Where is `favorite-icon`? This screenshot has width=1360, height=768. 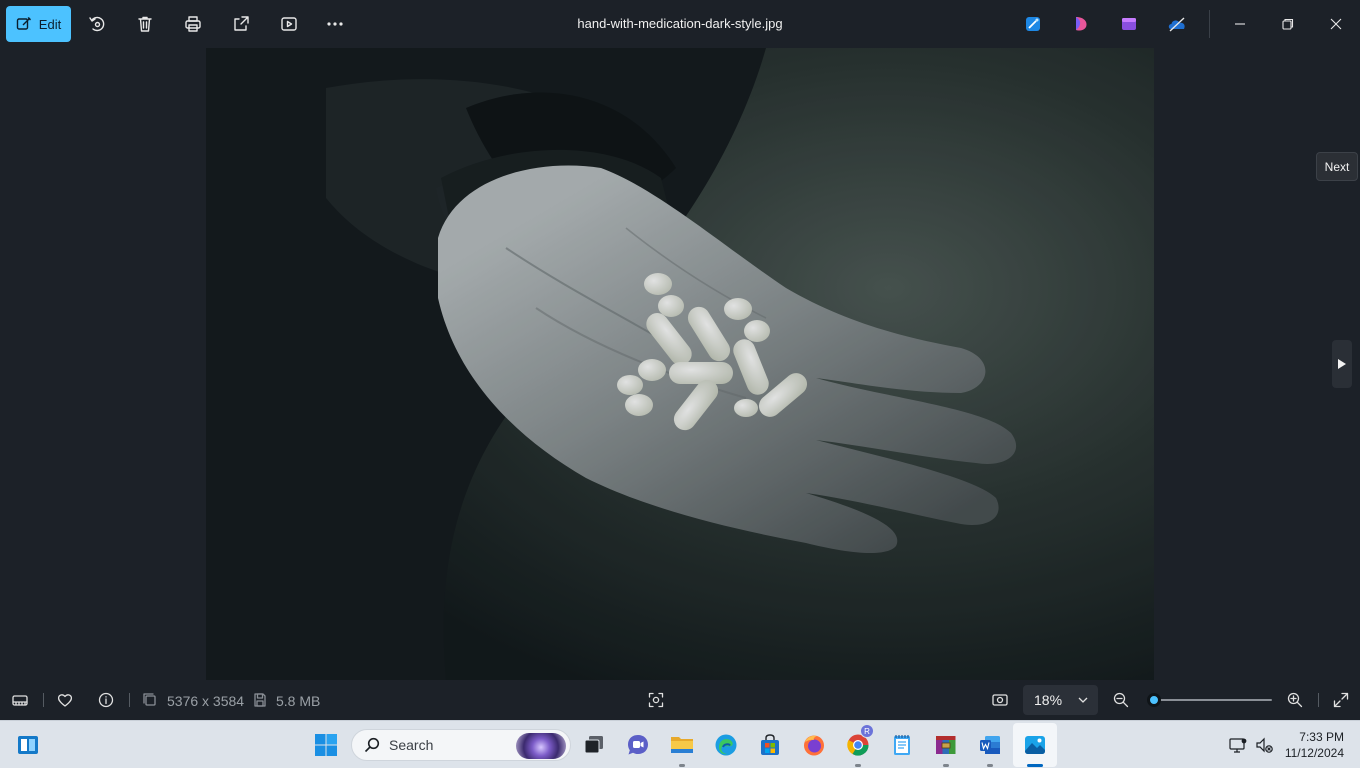 favorite-icon is located at coordinates (65, 700).